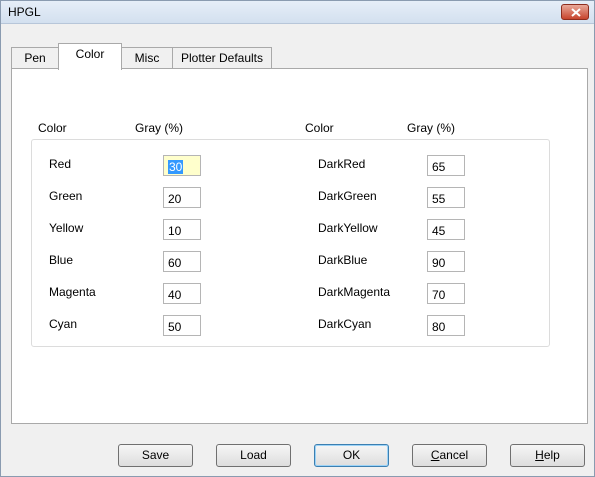 This screenshot has height=477, width=595. Describe the element at coordinates (431, 128) in the screenshot. I see `right-gray-header: Gray (%)` at that location.